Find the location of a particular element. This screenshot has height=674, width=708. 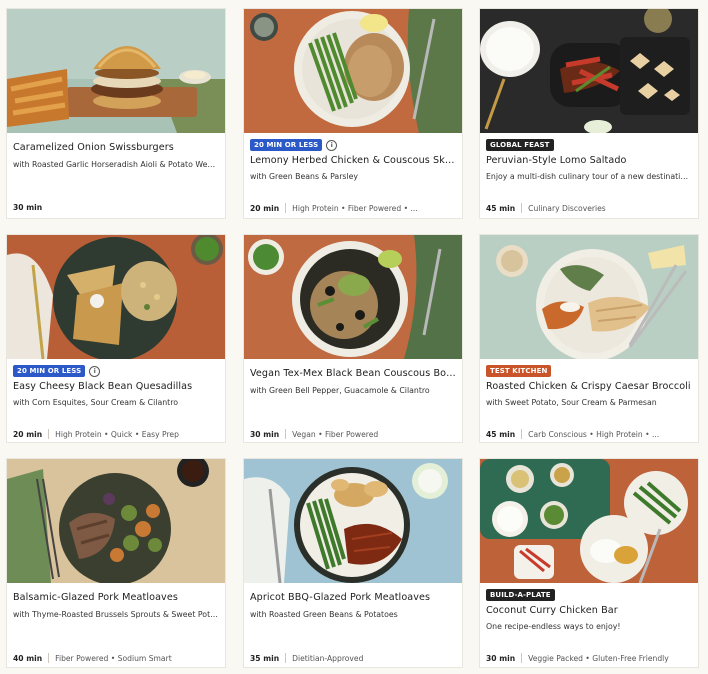

cook-time: 35 min is located at coordinates (265, 658).